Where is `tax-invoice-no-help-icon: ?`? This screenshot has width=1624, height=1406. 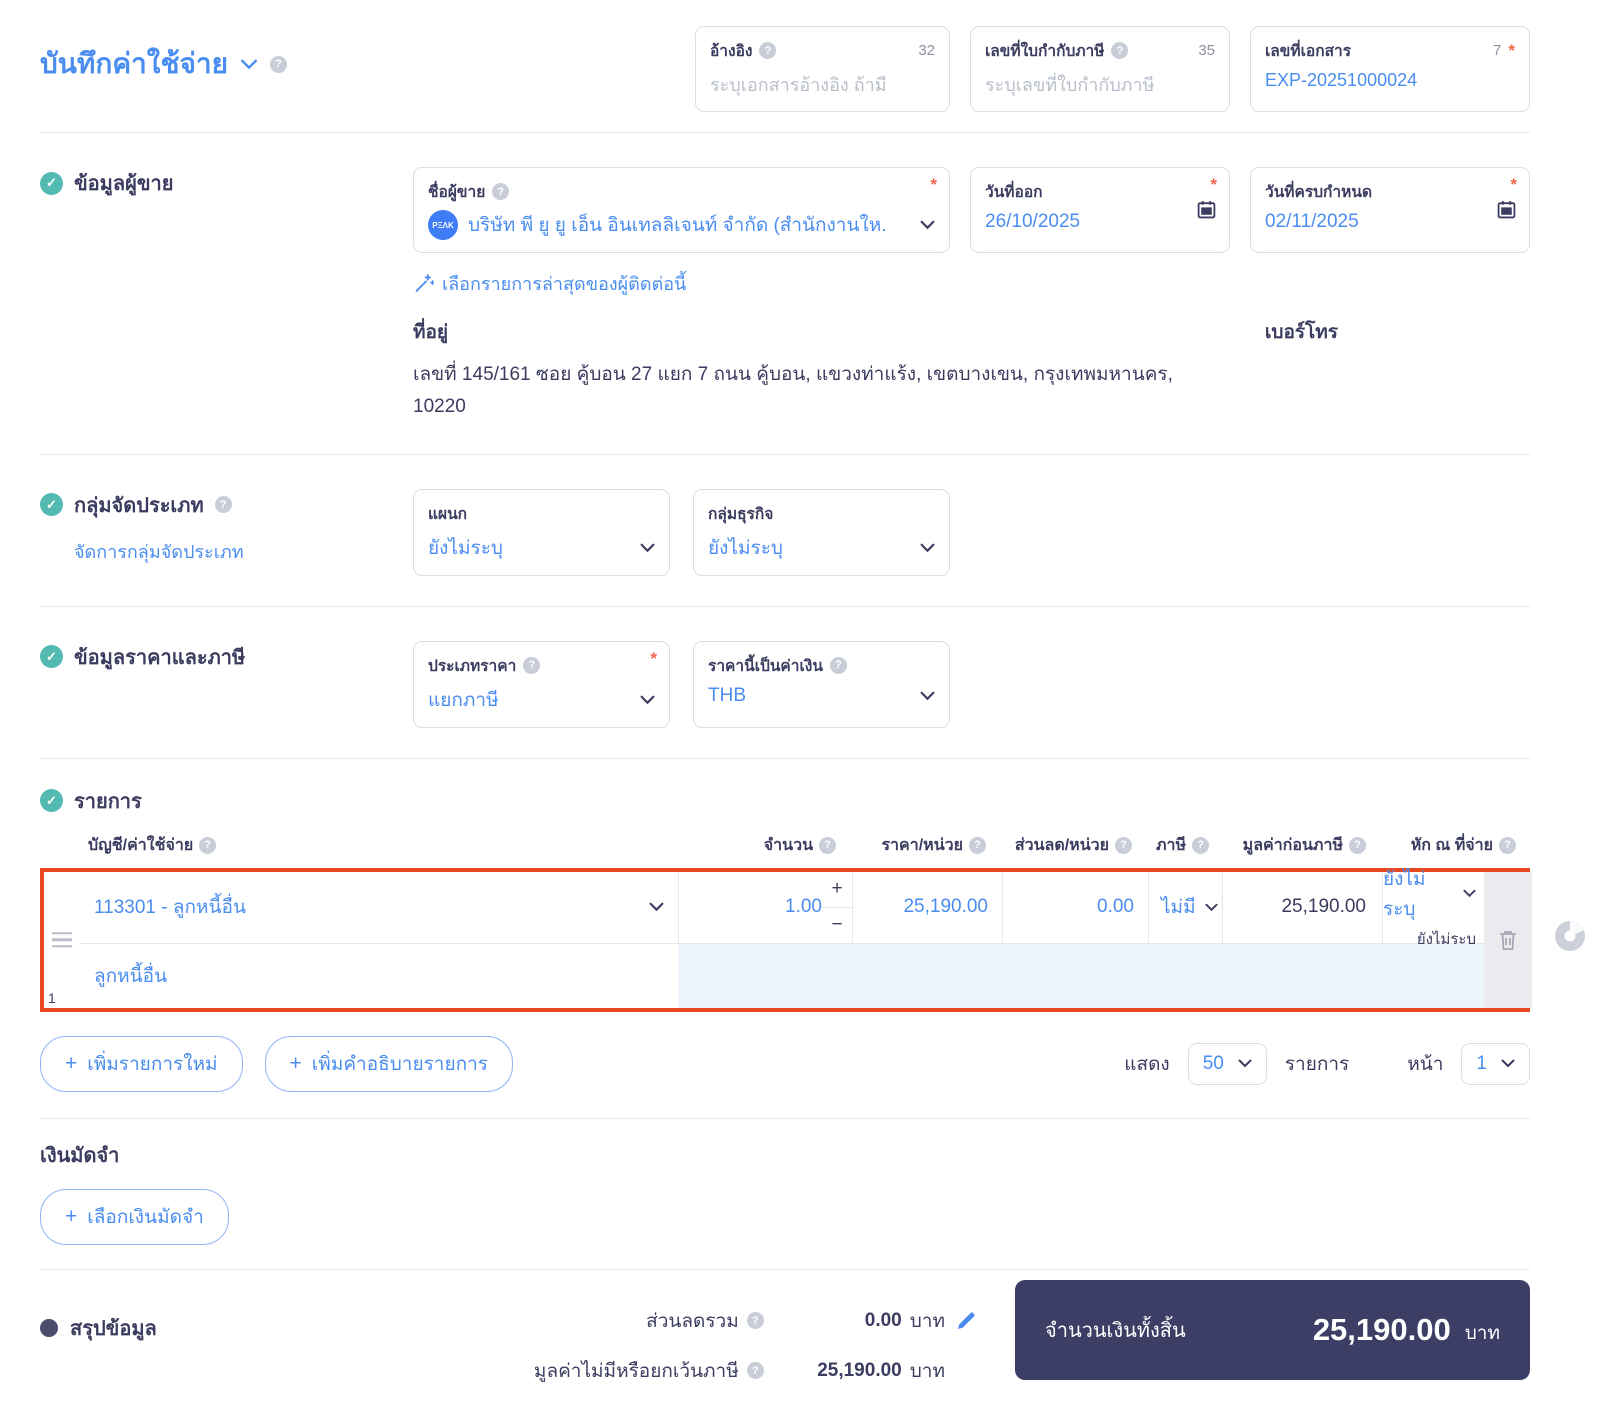 tax-invoice-no-help-icon: ? is located at coordinates (1120, 50).